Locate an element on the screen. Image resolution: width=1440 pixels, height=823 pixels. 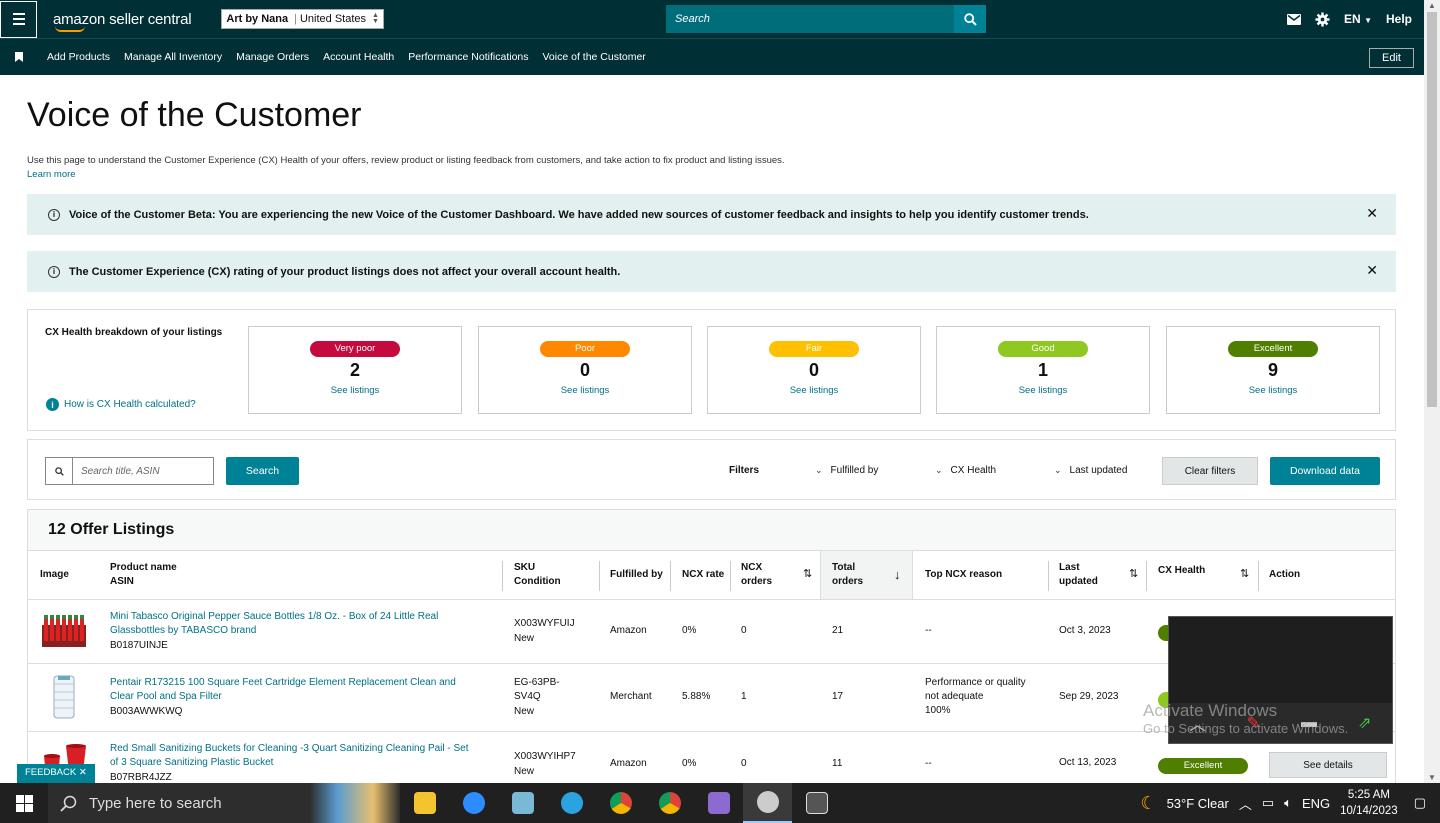
nav-voice-of-customer: Voice of the Customer is located at coordinates (594, 57).